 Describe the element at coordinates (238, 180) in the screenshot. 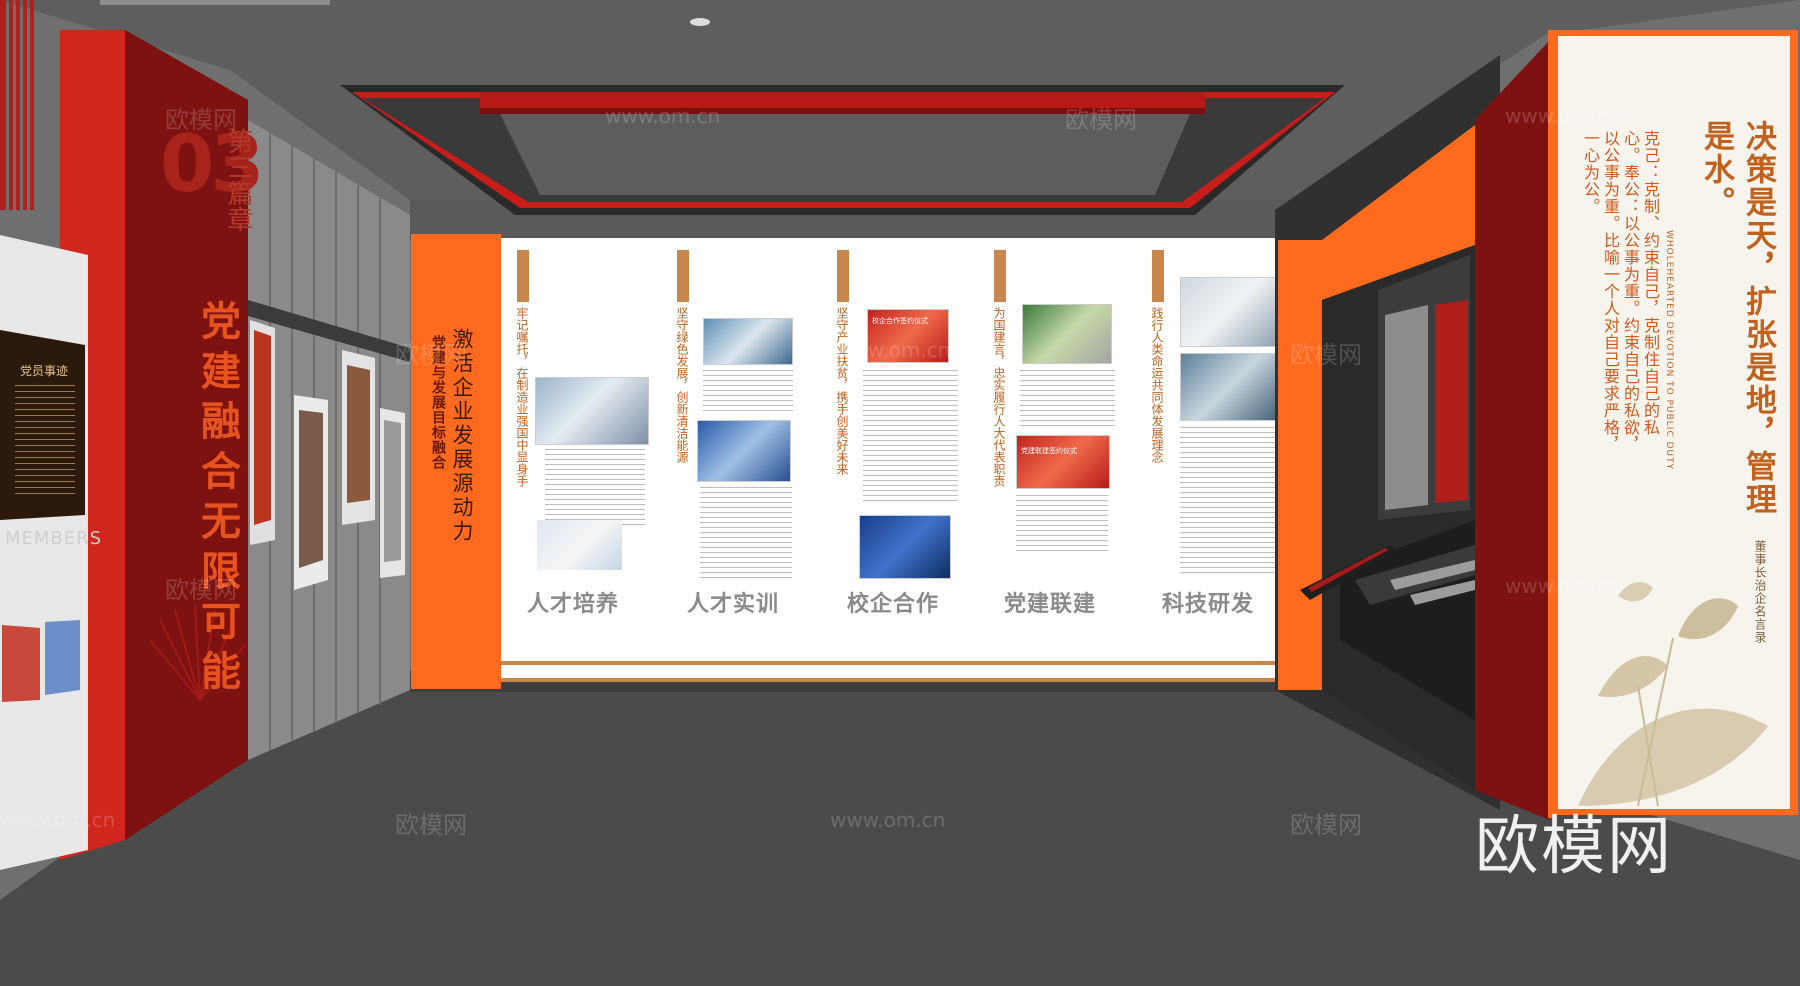

I see `chapter-label: 第三篇章` at that location.